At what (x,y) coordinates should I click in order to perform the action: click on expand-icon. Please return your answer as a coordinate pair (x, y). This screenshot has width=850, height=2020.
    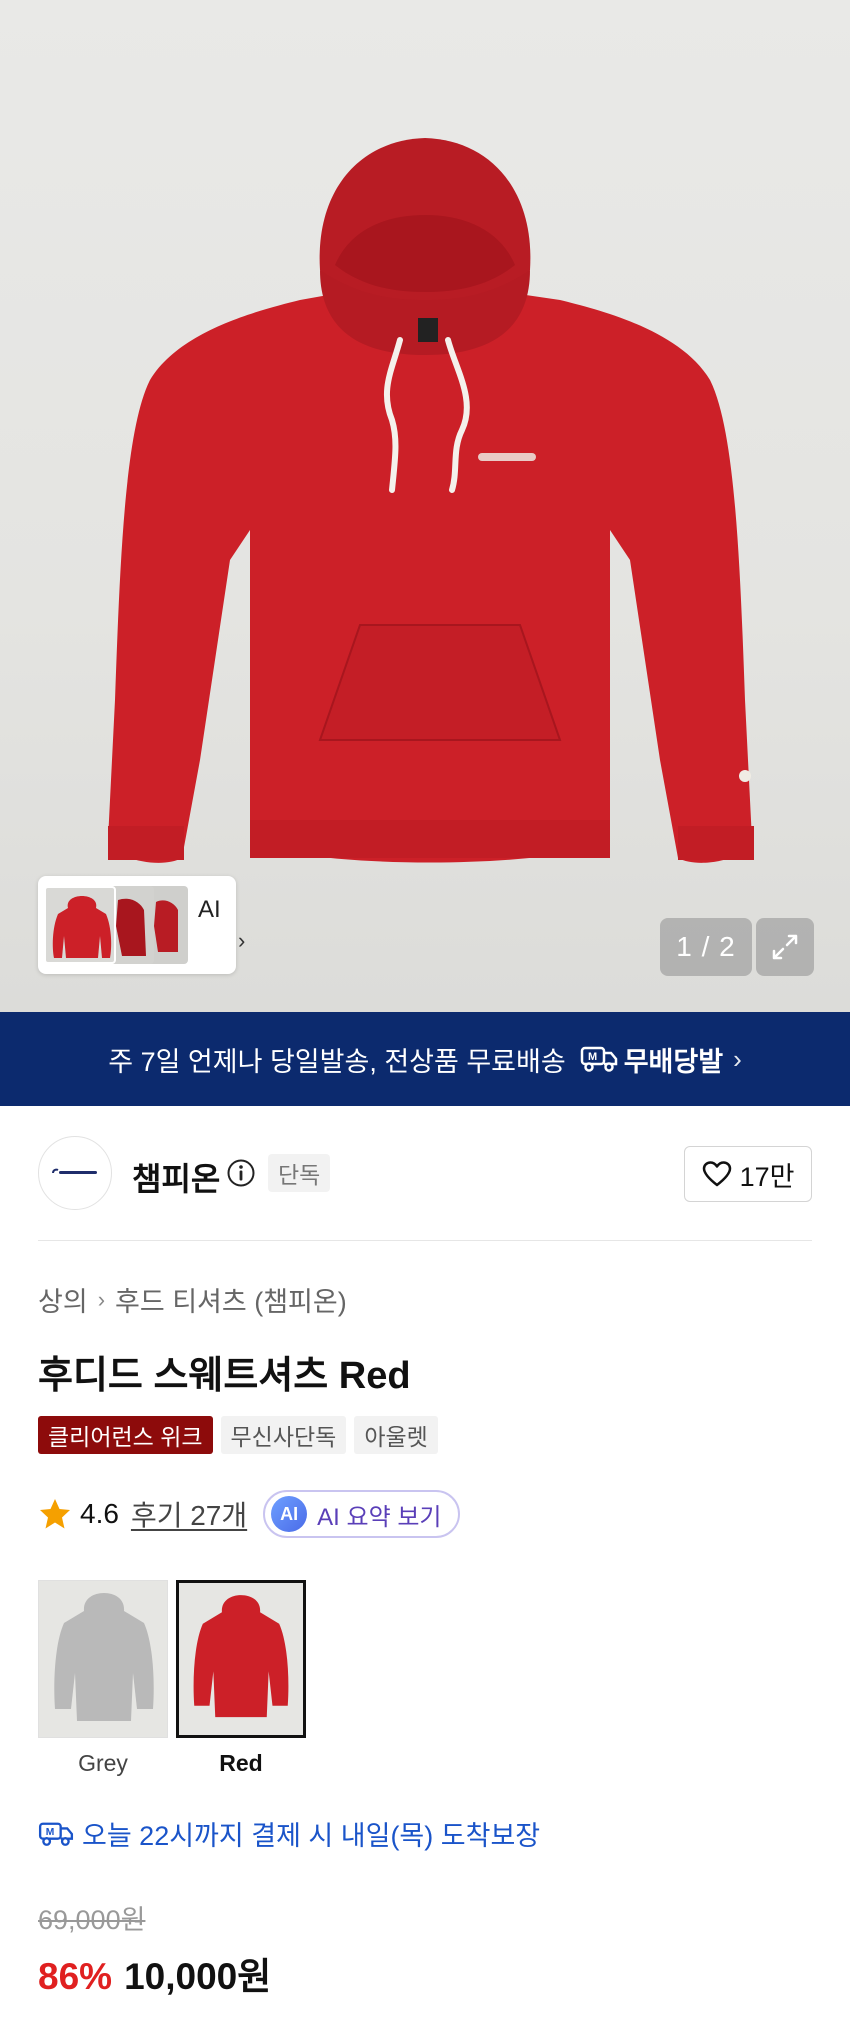
    Looking at the image, I should click on (785, 947).